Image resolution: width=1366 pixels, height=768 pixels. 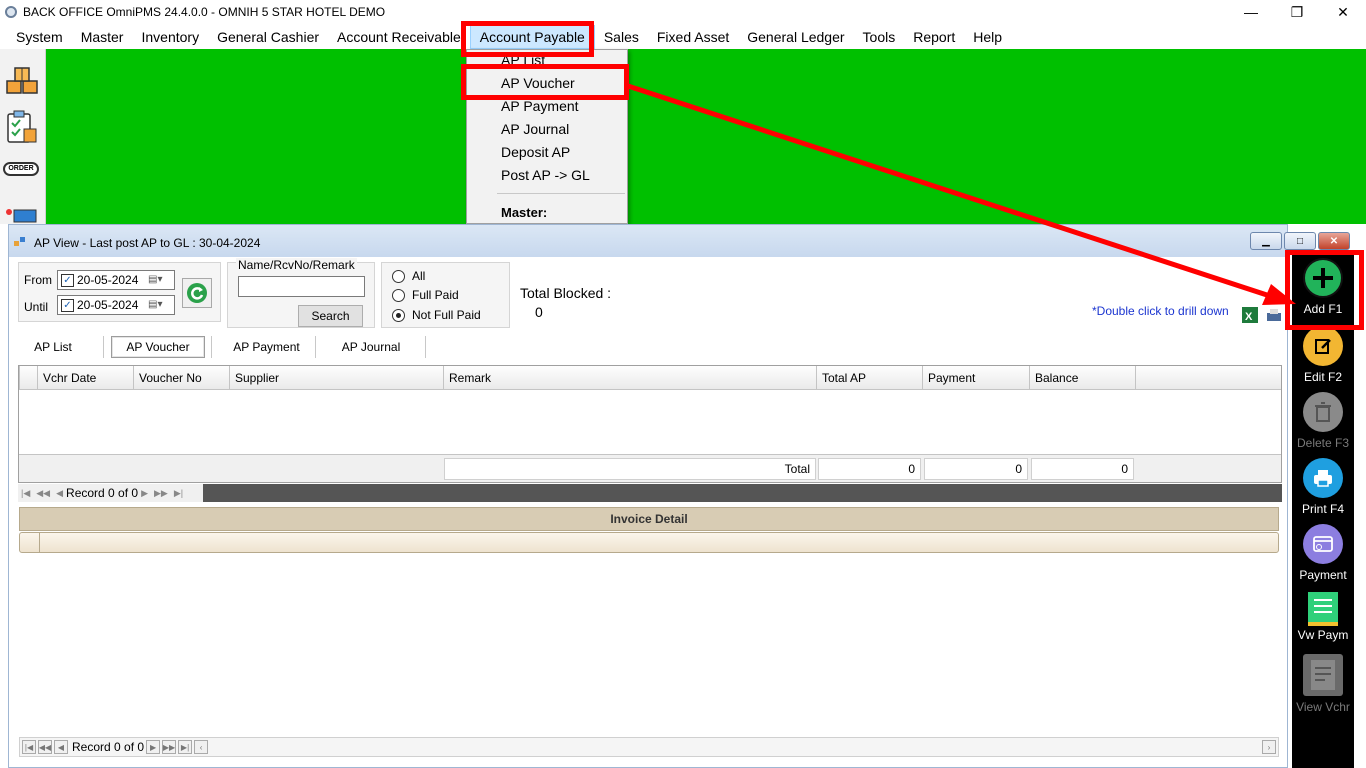 What do you see at coordinates (869, 378) in the screenshot?
I see `column-total-ap: Total AP` at bounding box center [869, 378].